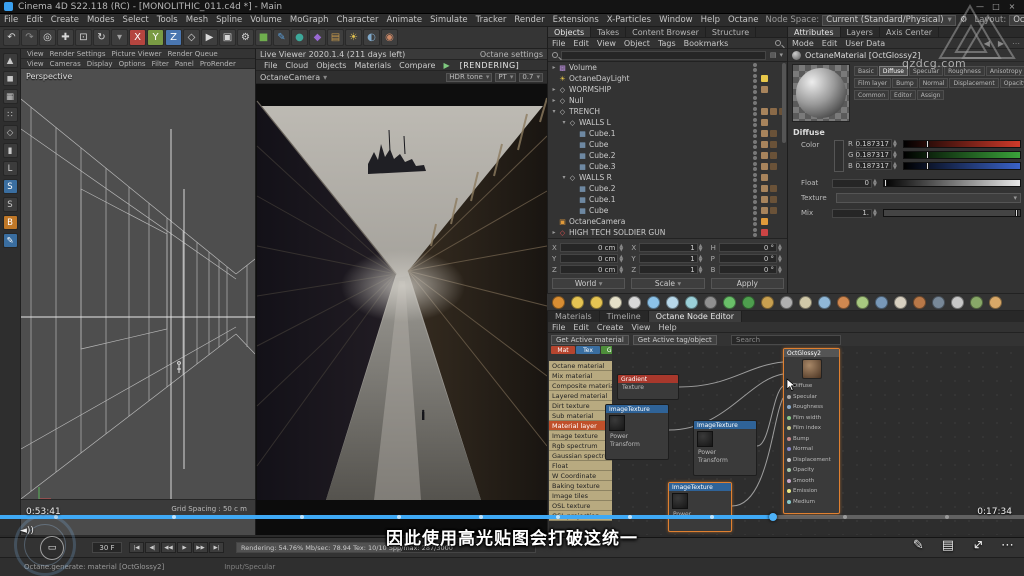  What do you see at coordinates (977, 545) in the screenshot?
I see `fullscreen-icon: ↕` at bounding box center [977, 545].